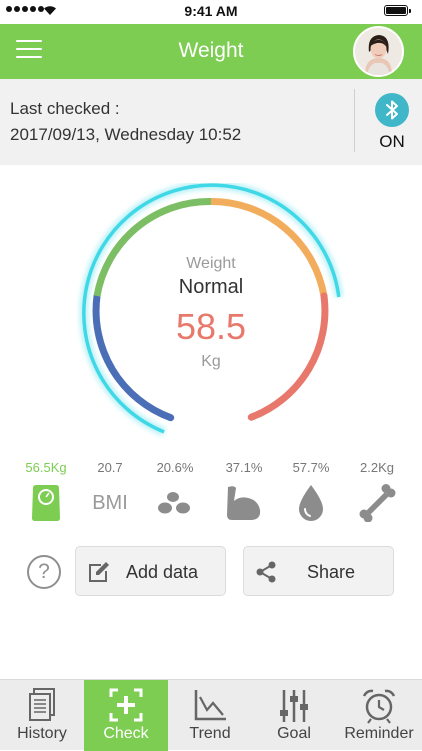 The image size is (422, 751). I want to click on add-data-label: Add data, so click(162, 572).